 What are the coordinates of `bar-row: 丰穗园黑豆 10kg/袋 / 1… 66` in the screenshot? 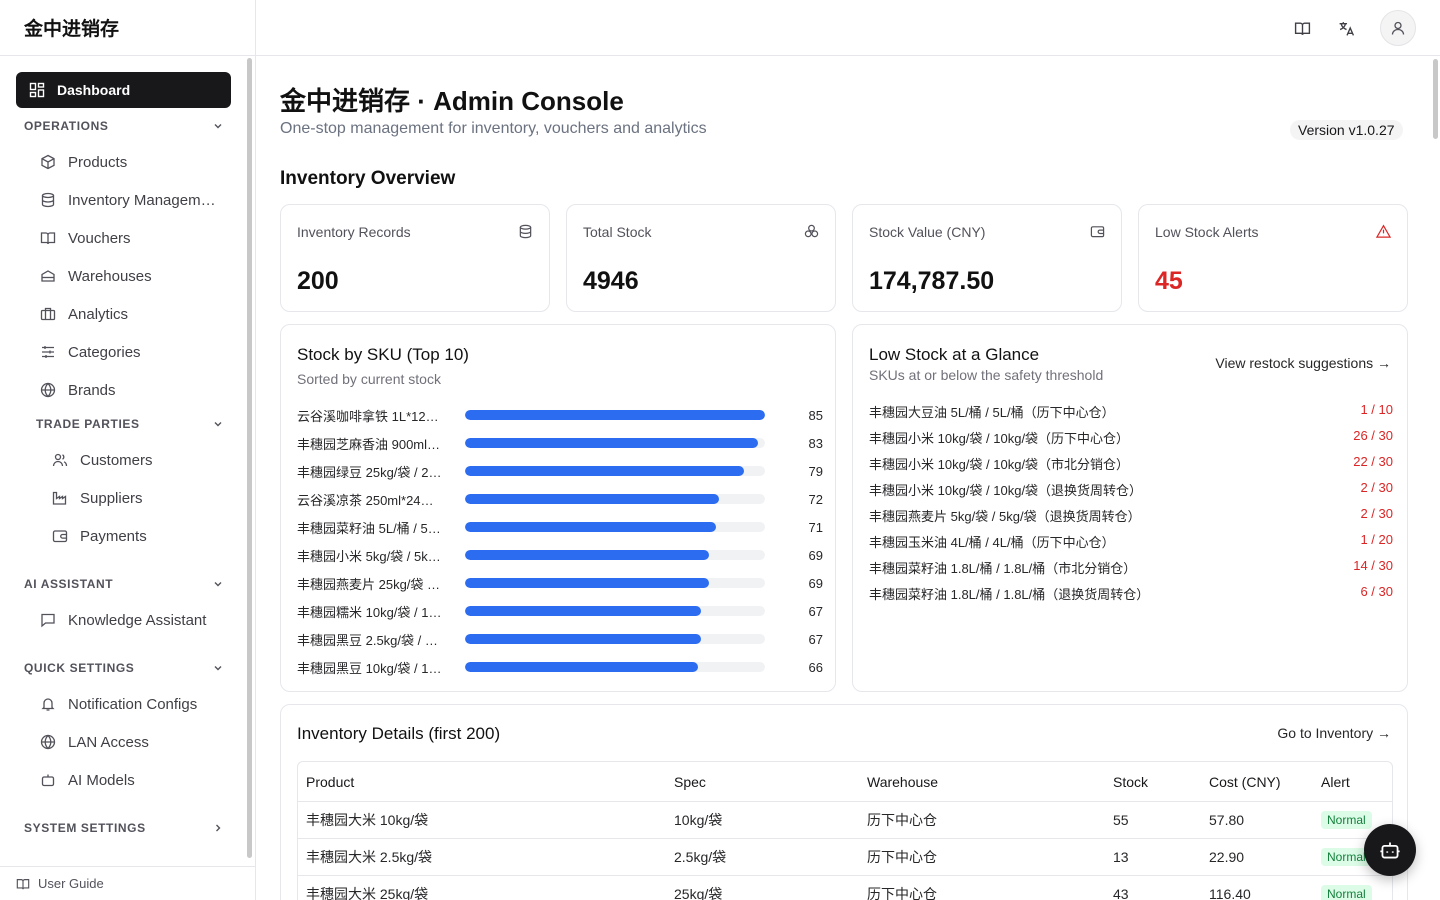 It's located at (560, 667).